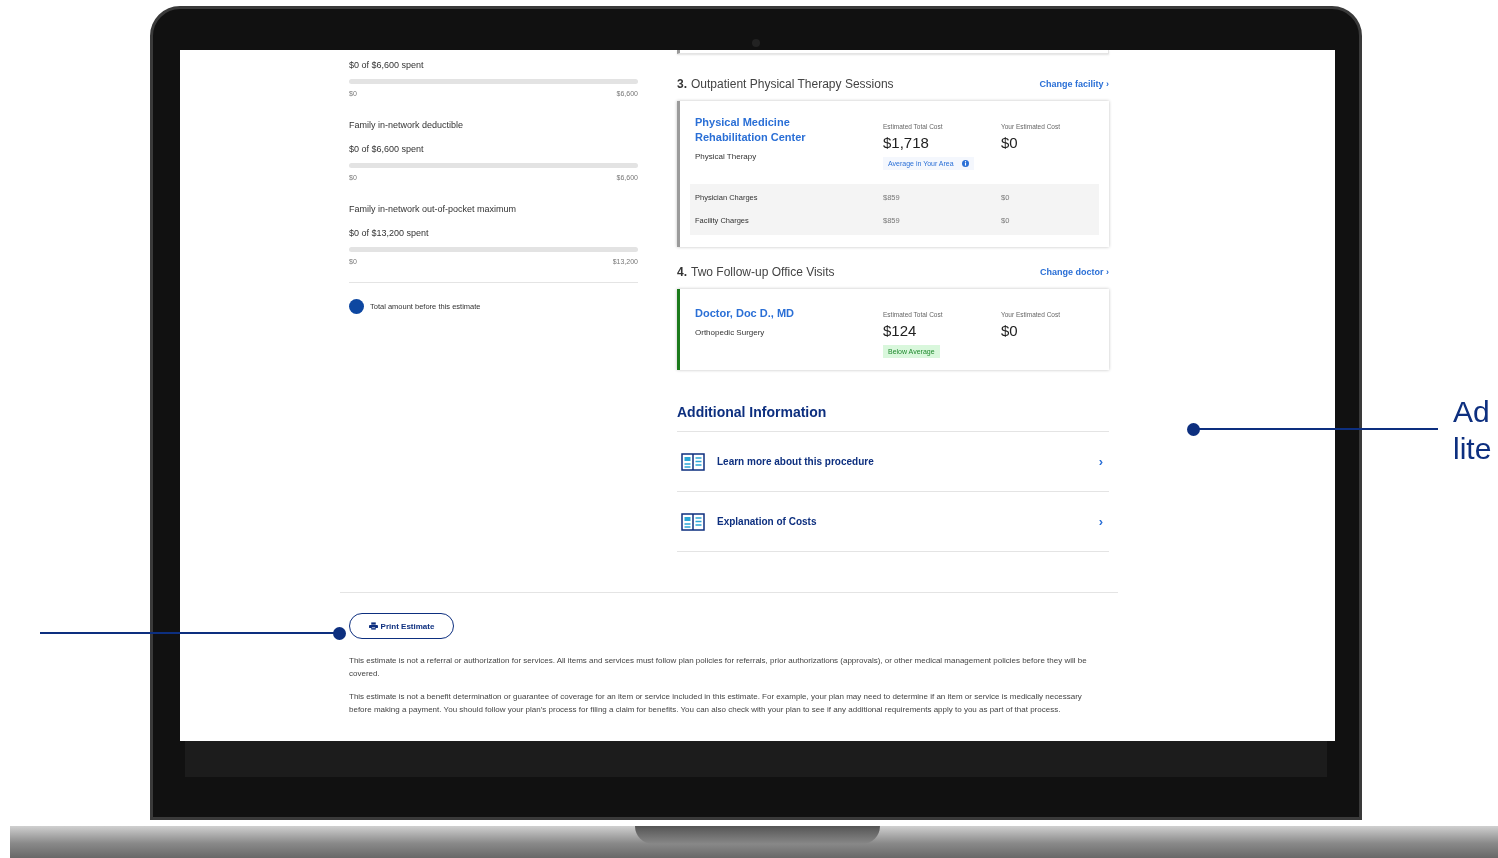 The width and height of the screenshot is (1498, 858). What do you see at coordinates (716, 703) in the screenshot?
I see `disclaimer-text: This estimate is not a benefit determination or guarantee of coverage for an item or service included in this estimate. For example, your plan may need to determine if an item or service is medically necessary before making a payment. You should follow your plan’s process for filing a claim for benefits. You can also check with your plan to see if any additional requirements apply to you as part of that process.` at bounding box center [716, 703].